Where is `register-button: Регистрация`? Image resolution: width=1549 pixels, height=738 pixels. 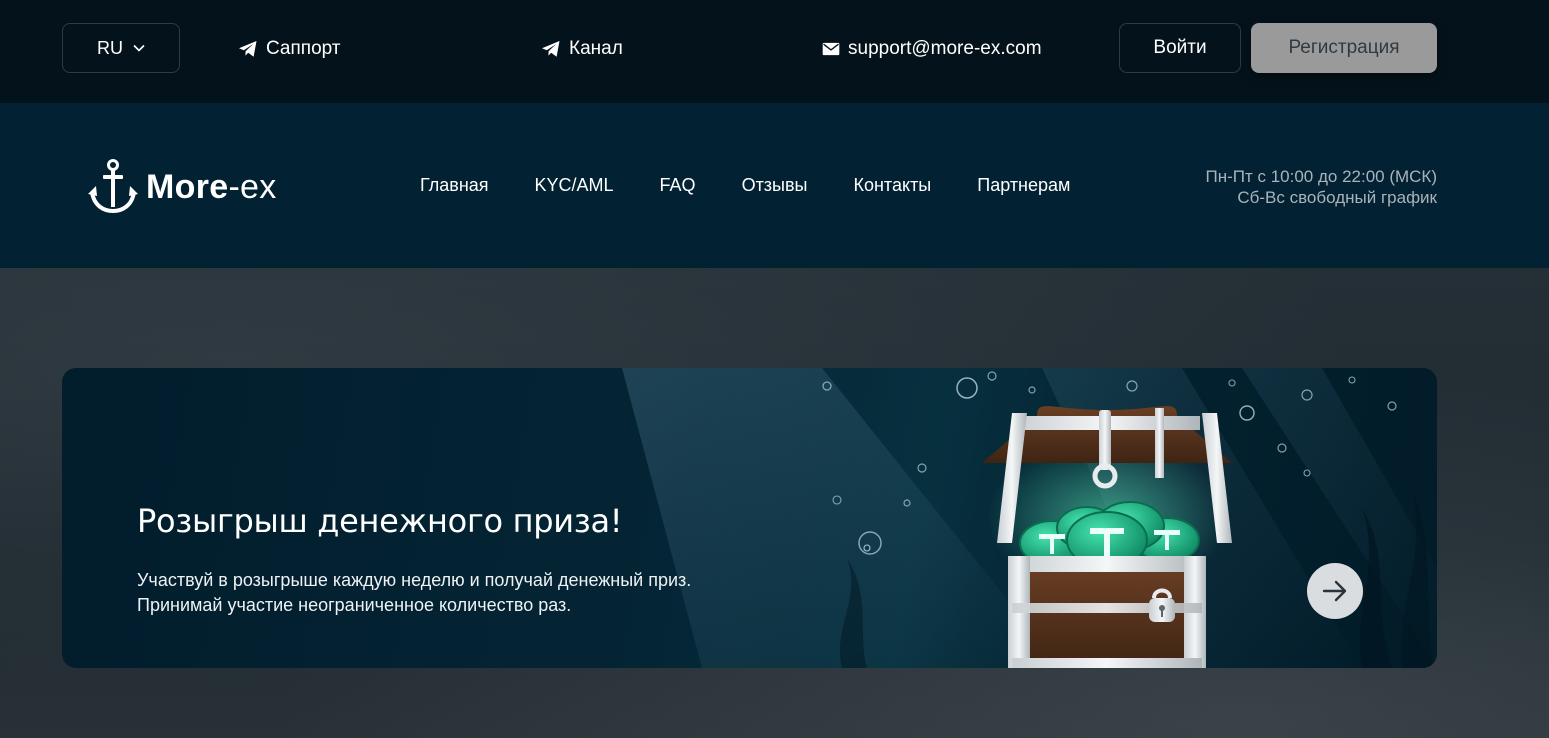
register-button: Регистрация is located at coordinates (1344, 48).